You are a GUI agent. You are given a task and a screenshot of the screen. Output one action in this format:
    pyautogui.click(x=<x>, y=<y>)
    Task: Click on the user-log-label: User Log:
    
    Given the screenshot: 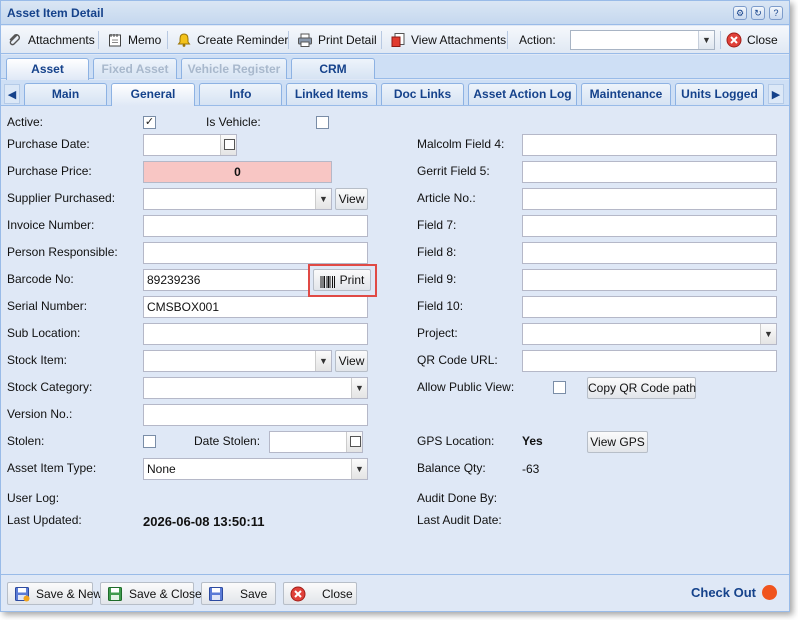 What is the action you would take?
    pyautogui.click(x=33, y=498)
    